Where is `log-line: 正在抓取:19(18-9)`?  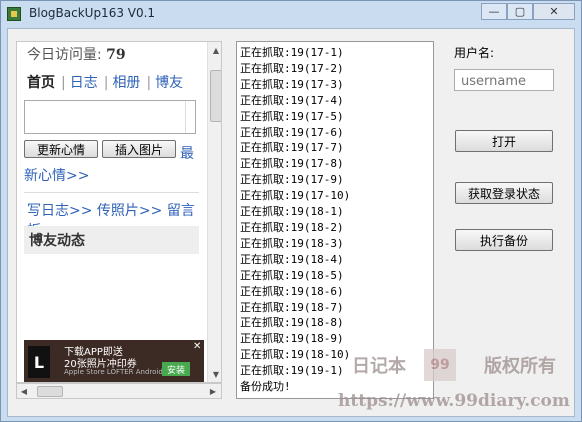 log-line: 正在抓取:19(18-9) is located at coordinates (292, 339).